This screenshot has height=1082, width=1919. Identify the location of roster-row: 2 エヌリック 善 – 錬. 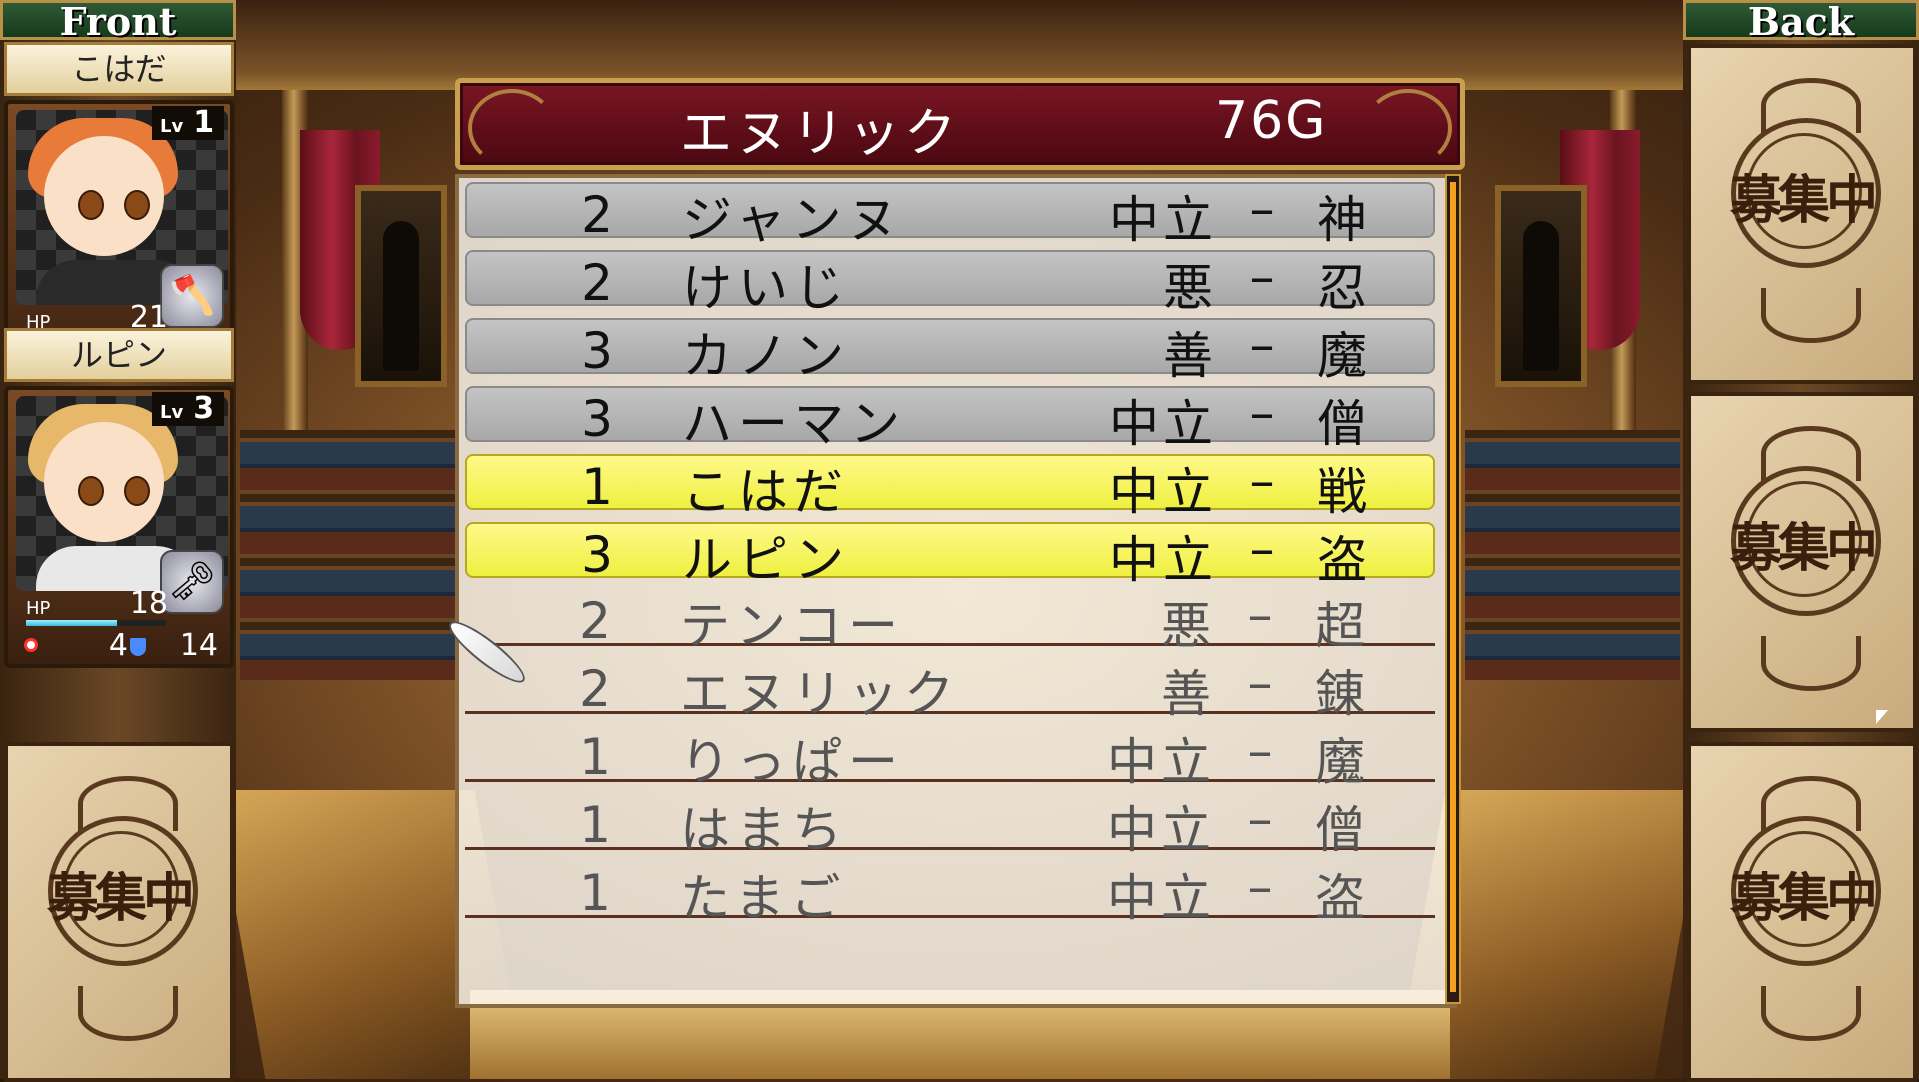
(950, 688).